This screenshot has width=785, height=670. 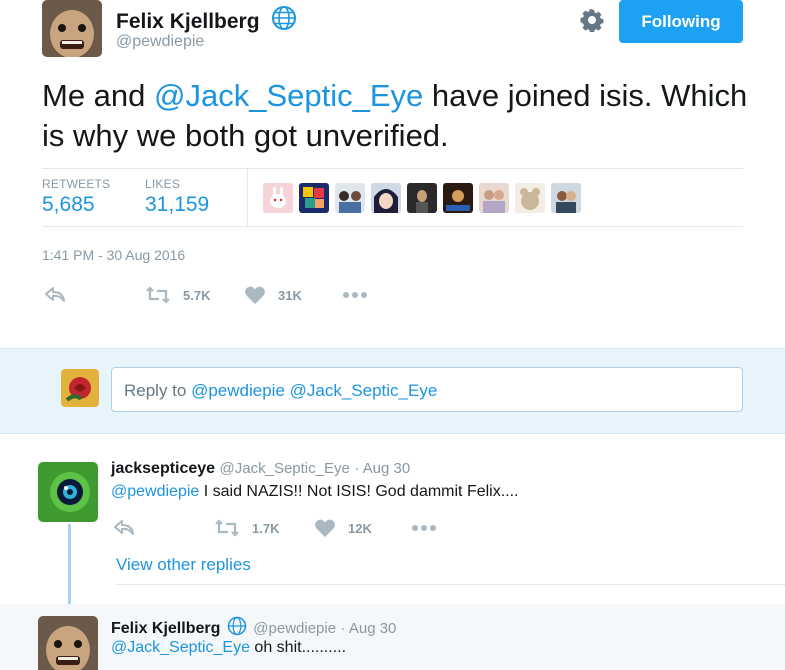 I want to click on liker-avatar-puzzle, so click(x=314, y=198).